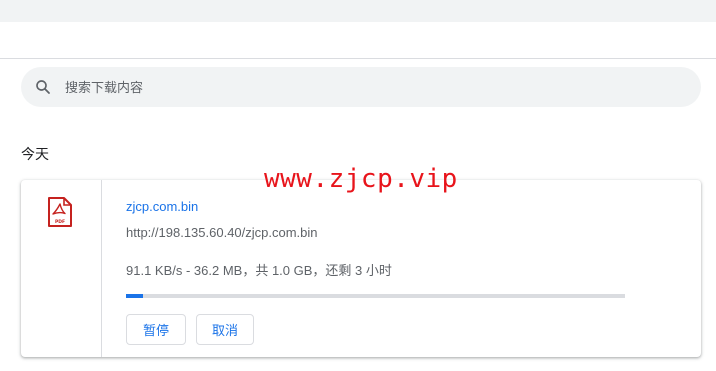  Describe the element at coordinates (259, 270) in the screenshot. I see `download-status-text: 91.1 KB/s - 36.2 MB，共 1.0 GB，还剩 3 小时` at that location.